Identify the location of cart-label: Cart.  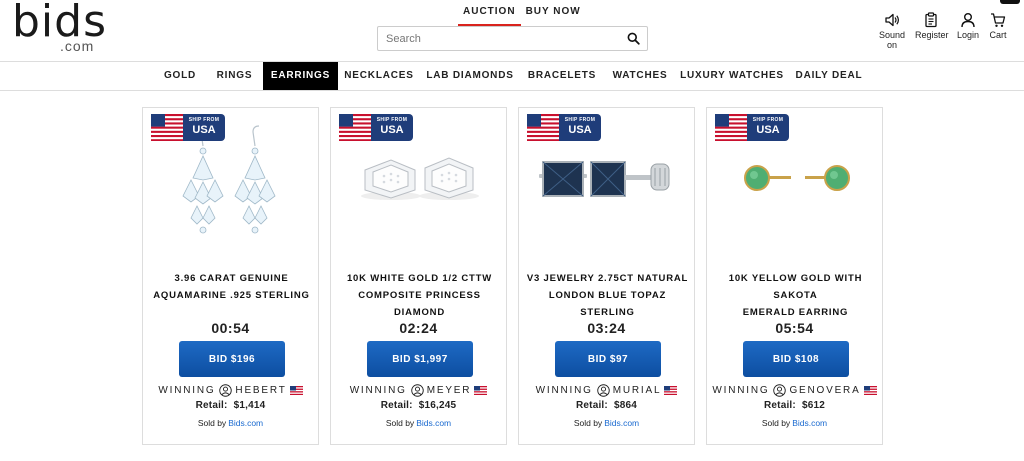
(998, 35).